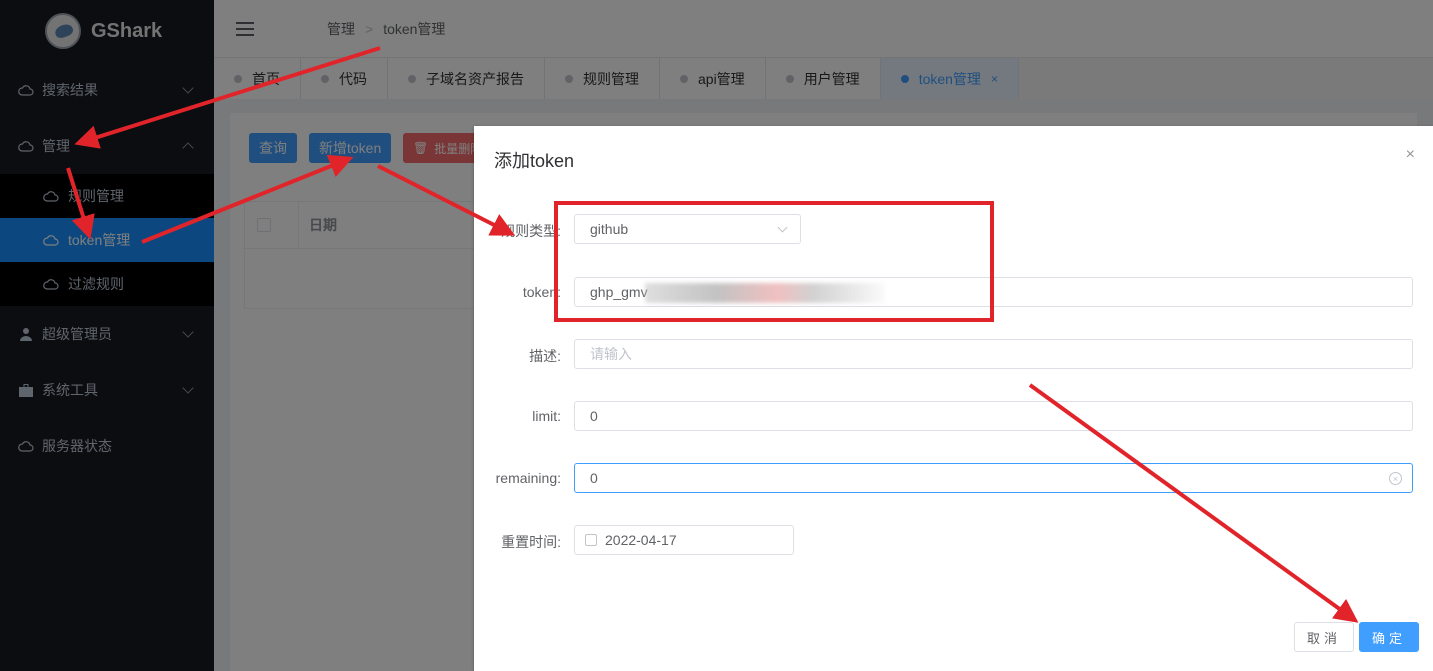 The height and width of the screenshot is (671, 1433). I want to click on description-placeholder: 请输入, so click(611, 354).